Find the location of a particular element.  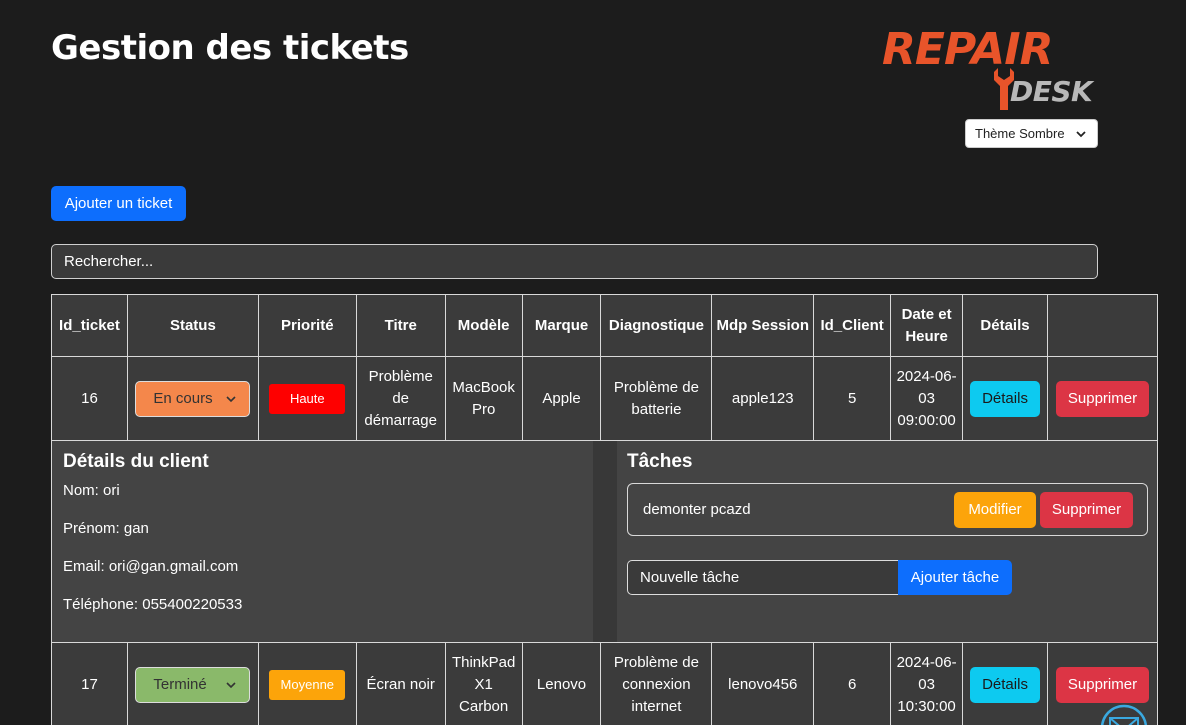

add-ticket-button: Ajouter un ticket is located at coordinates (118, 203).